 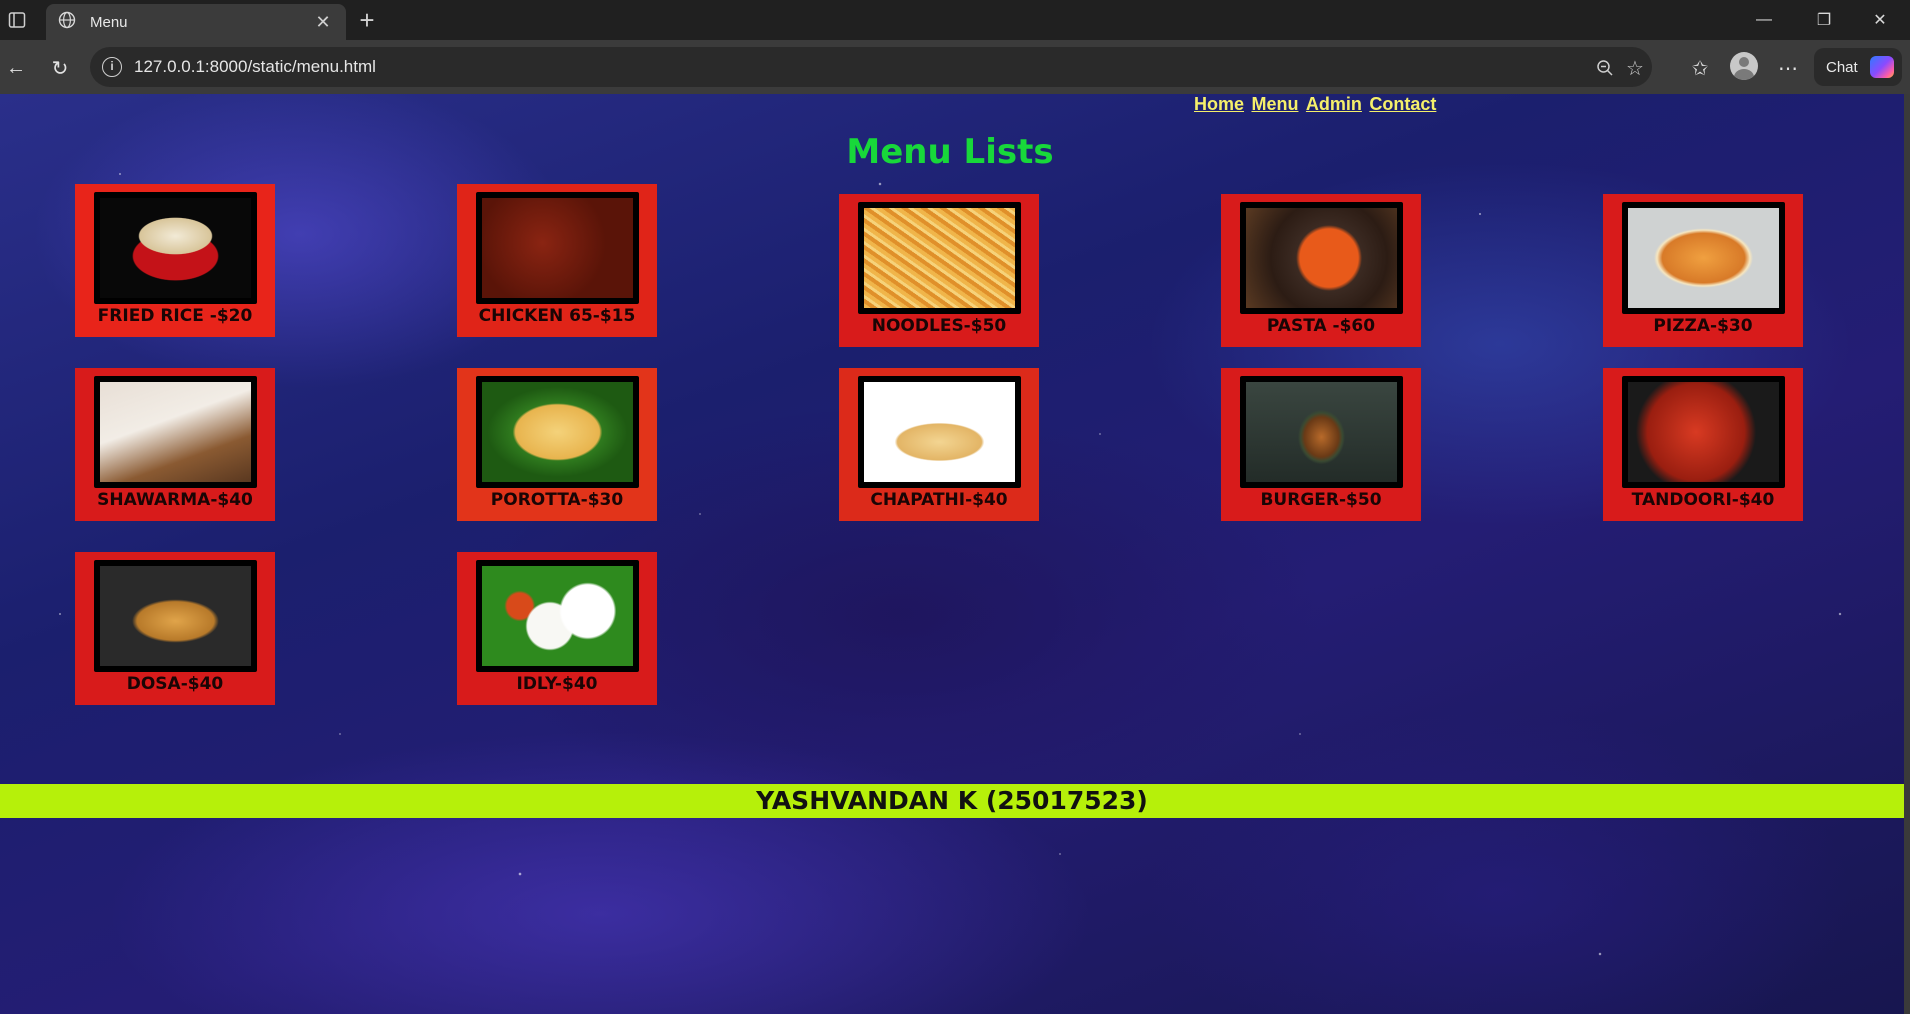 I want to click on menu-card-dosa: DOSA-$40, so click(x=175, y=628).